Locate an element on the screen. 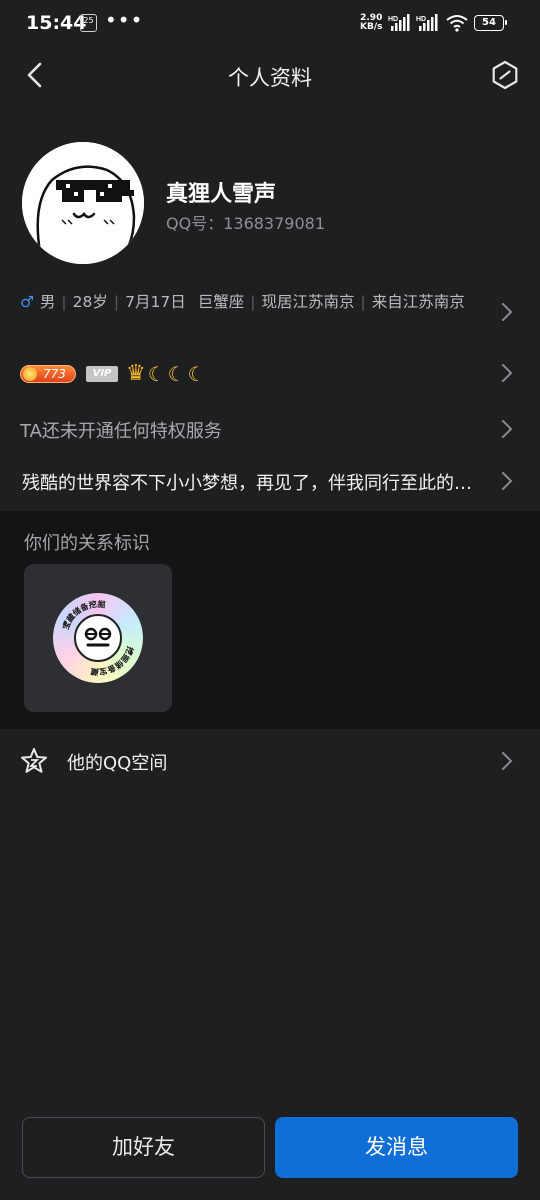  more-notifications-icon: ••• is located at coordinates (124, 20).